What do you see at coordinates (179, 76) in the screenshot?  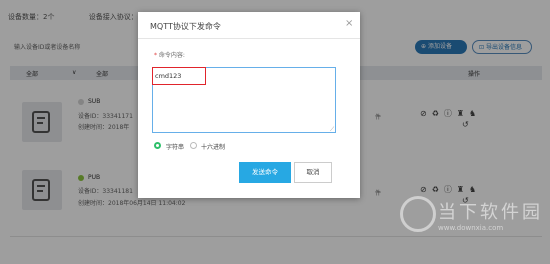 I see `highlight-box` at bounding box center [179, 76].